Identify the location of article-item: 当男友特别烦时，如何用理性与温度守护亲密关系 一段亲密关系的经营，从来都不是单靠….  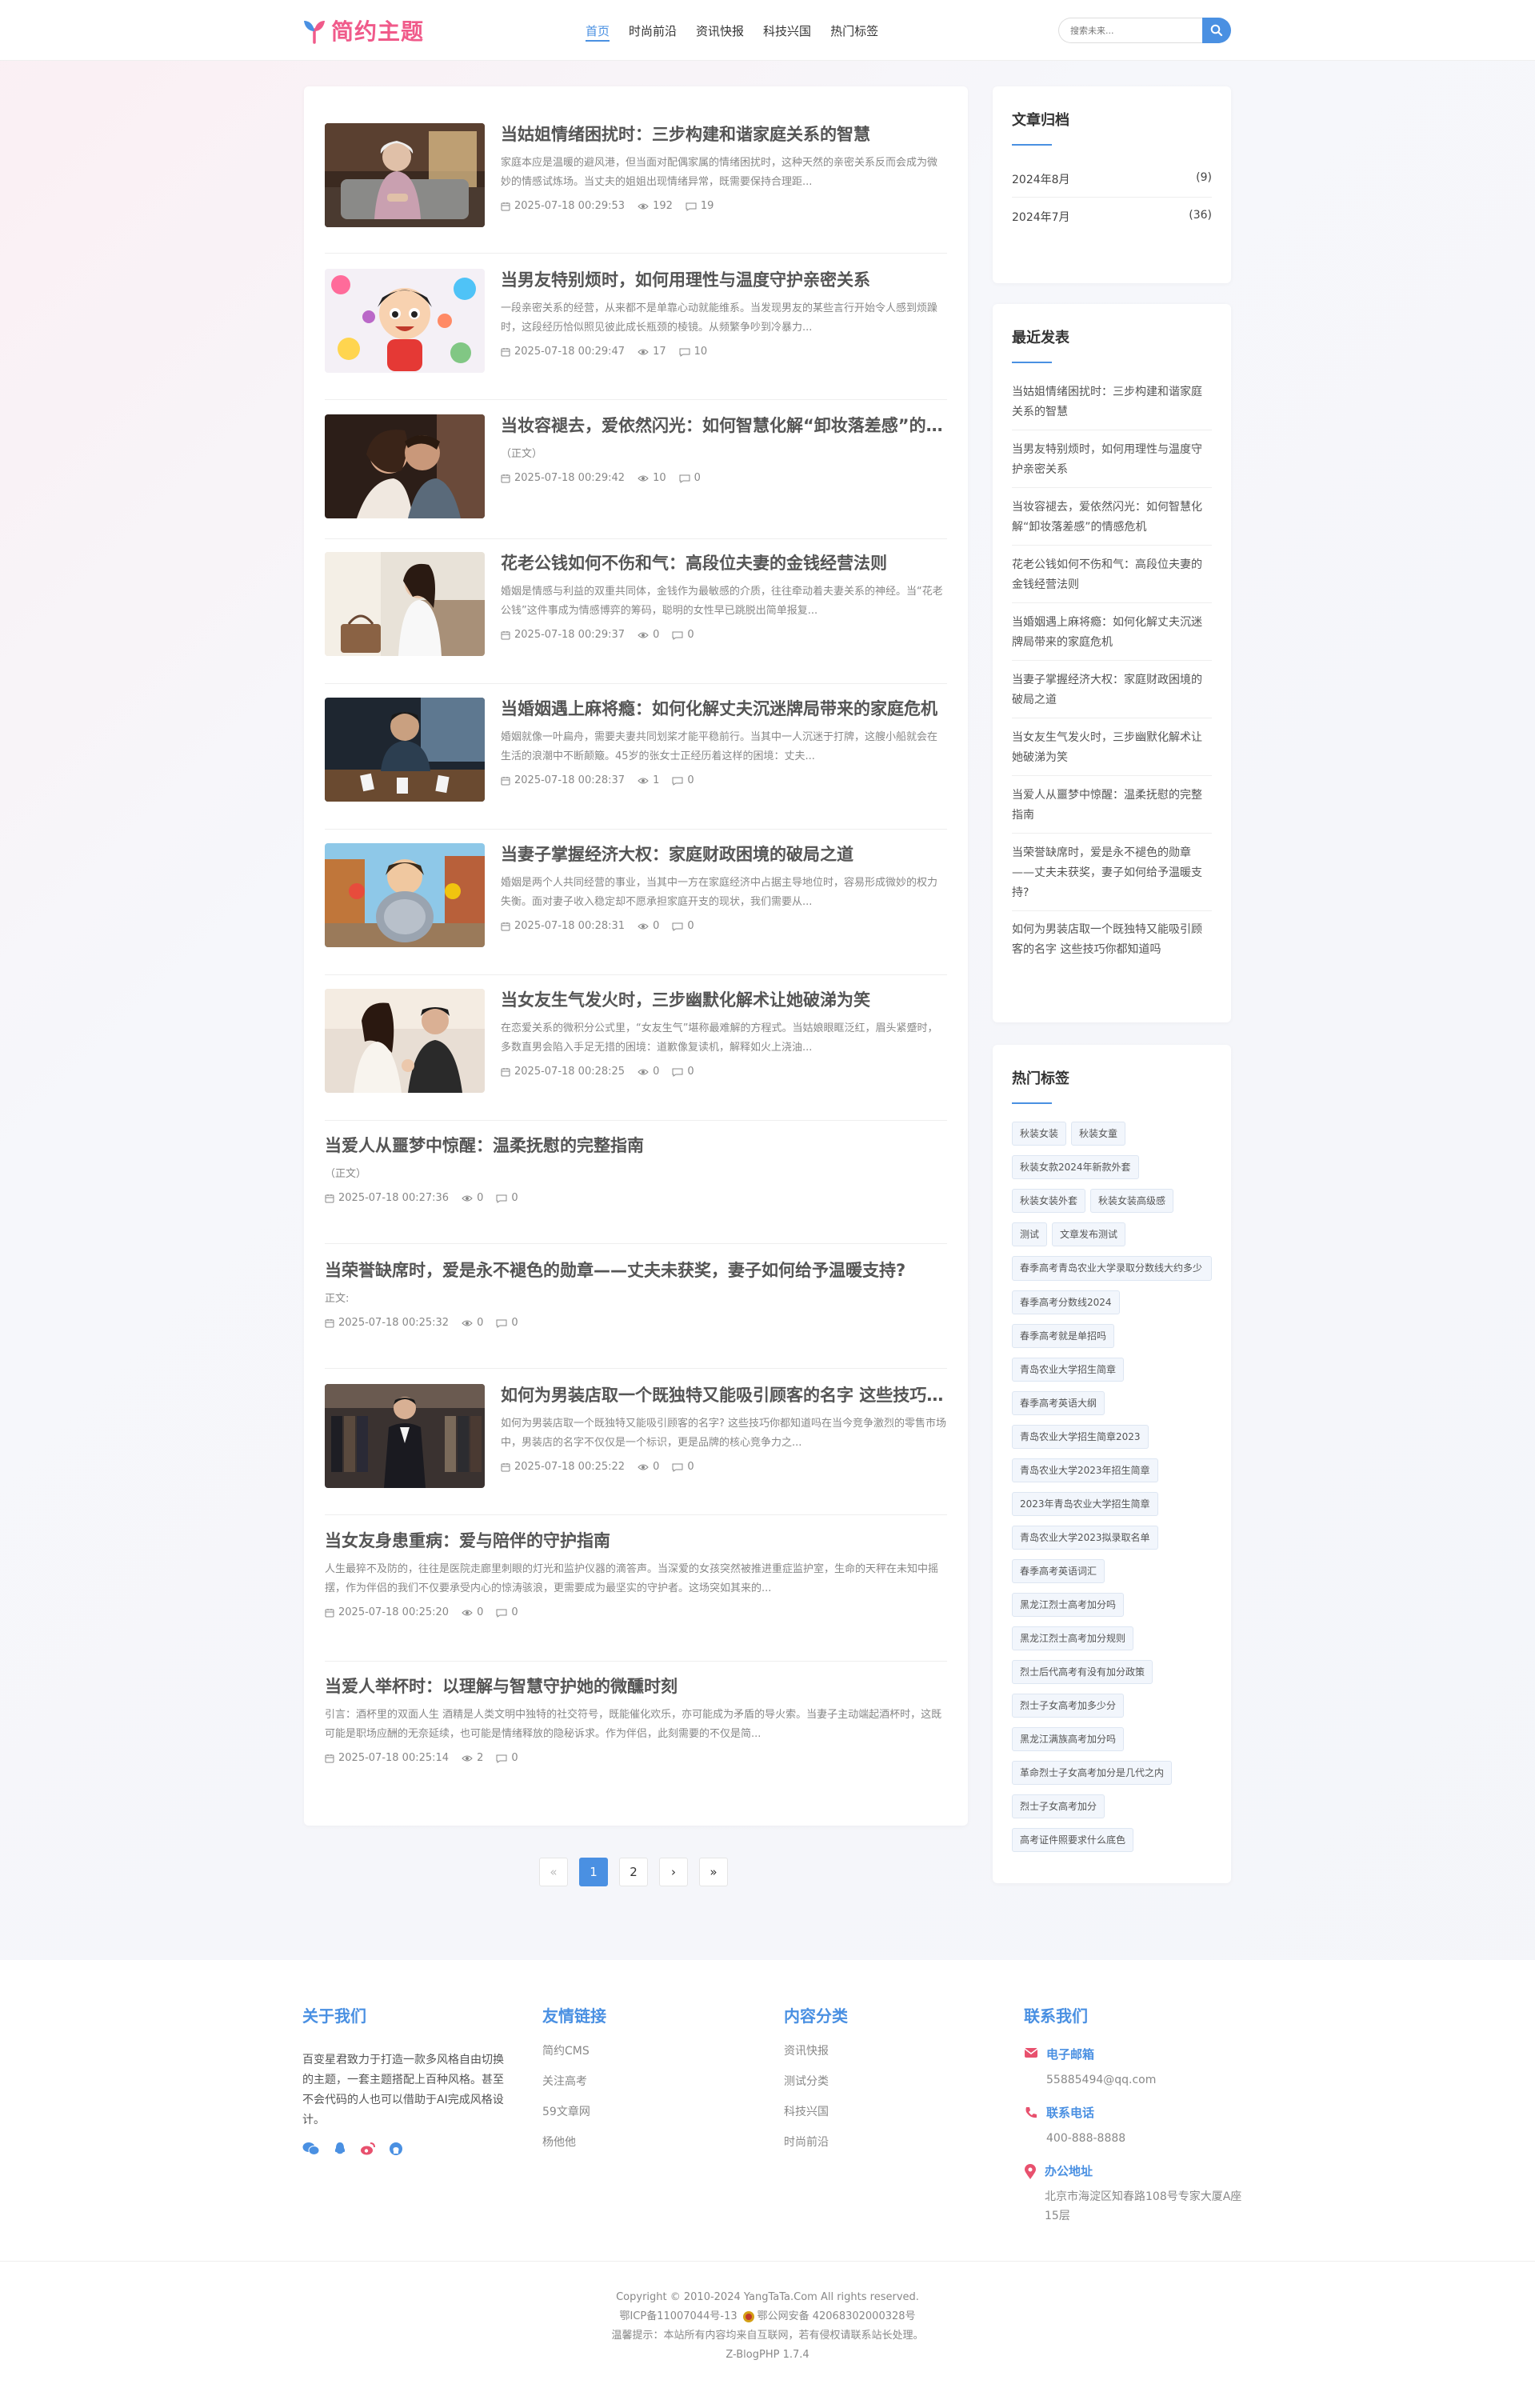
(636, 334).